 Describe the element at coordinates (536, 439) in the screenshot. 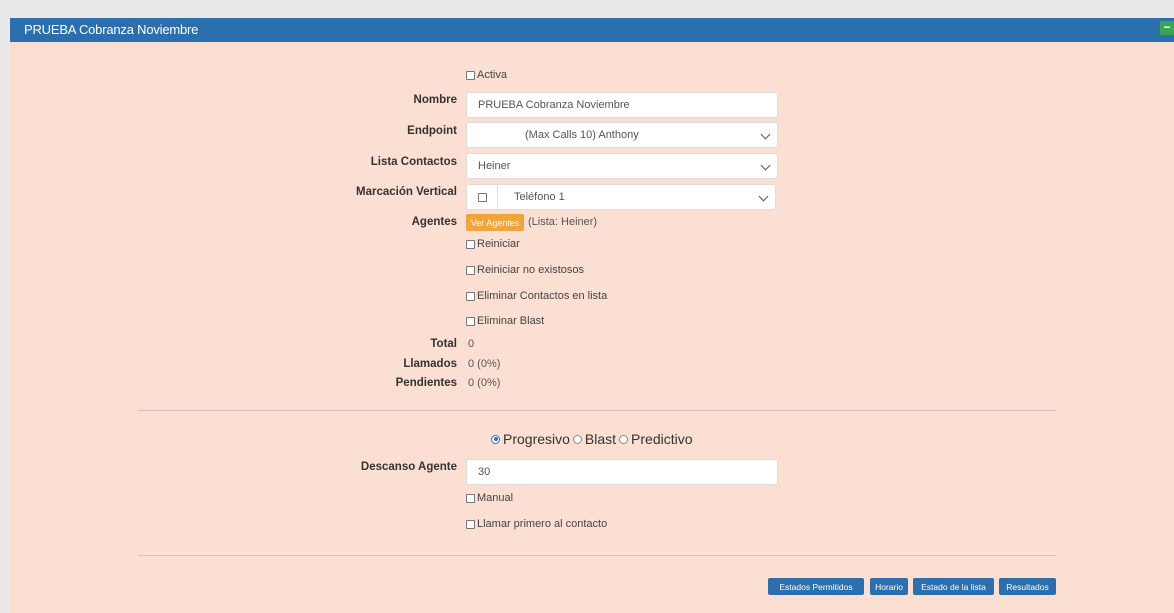

I see `progresivo-label: Progresivo` at that location.